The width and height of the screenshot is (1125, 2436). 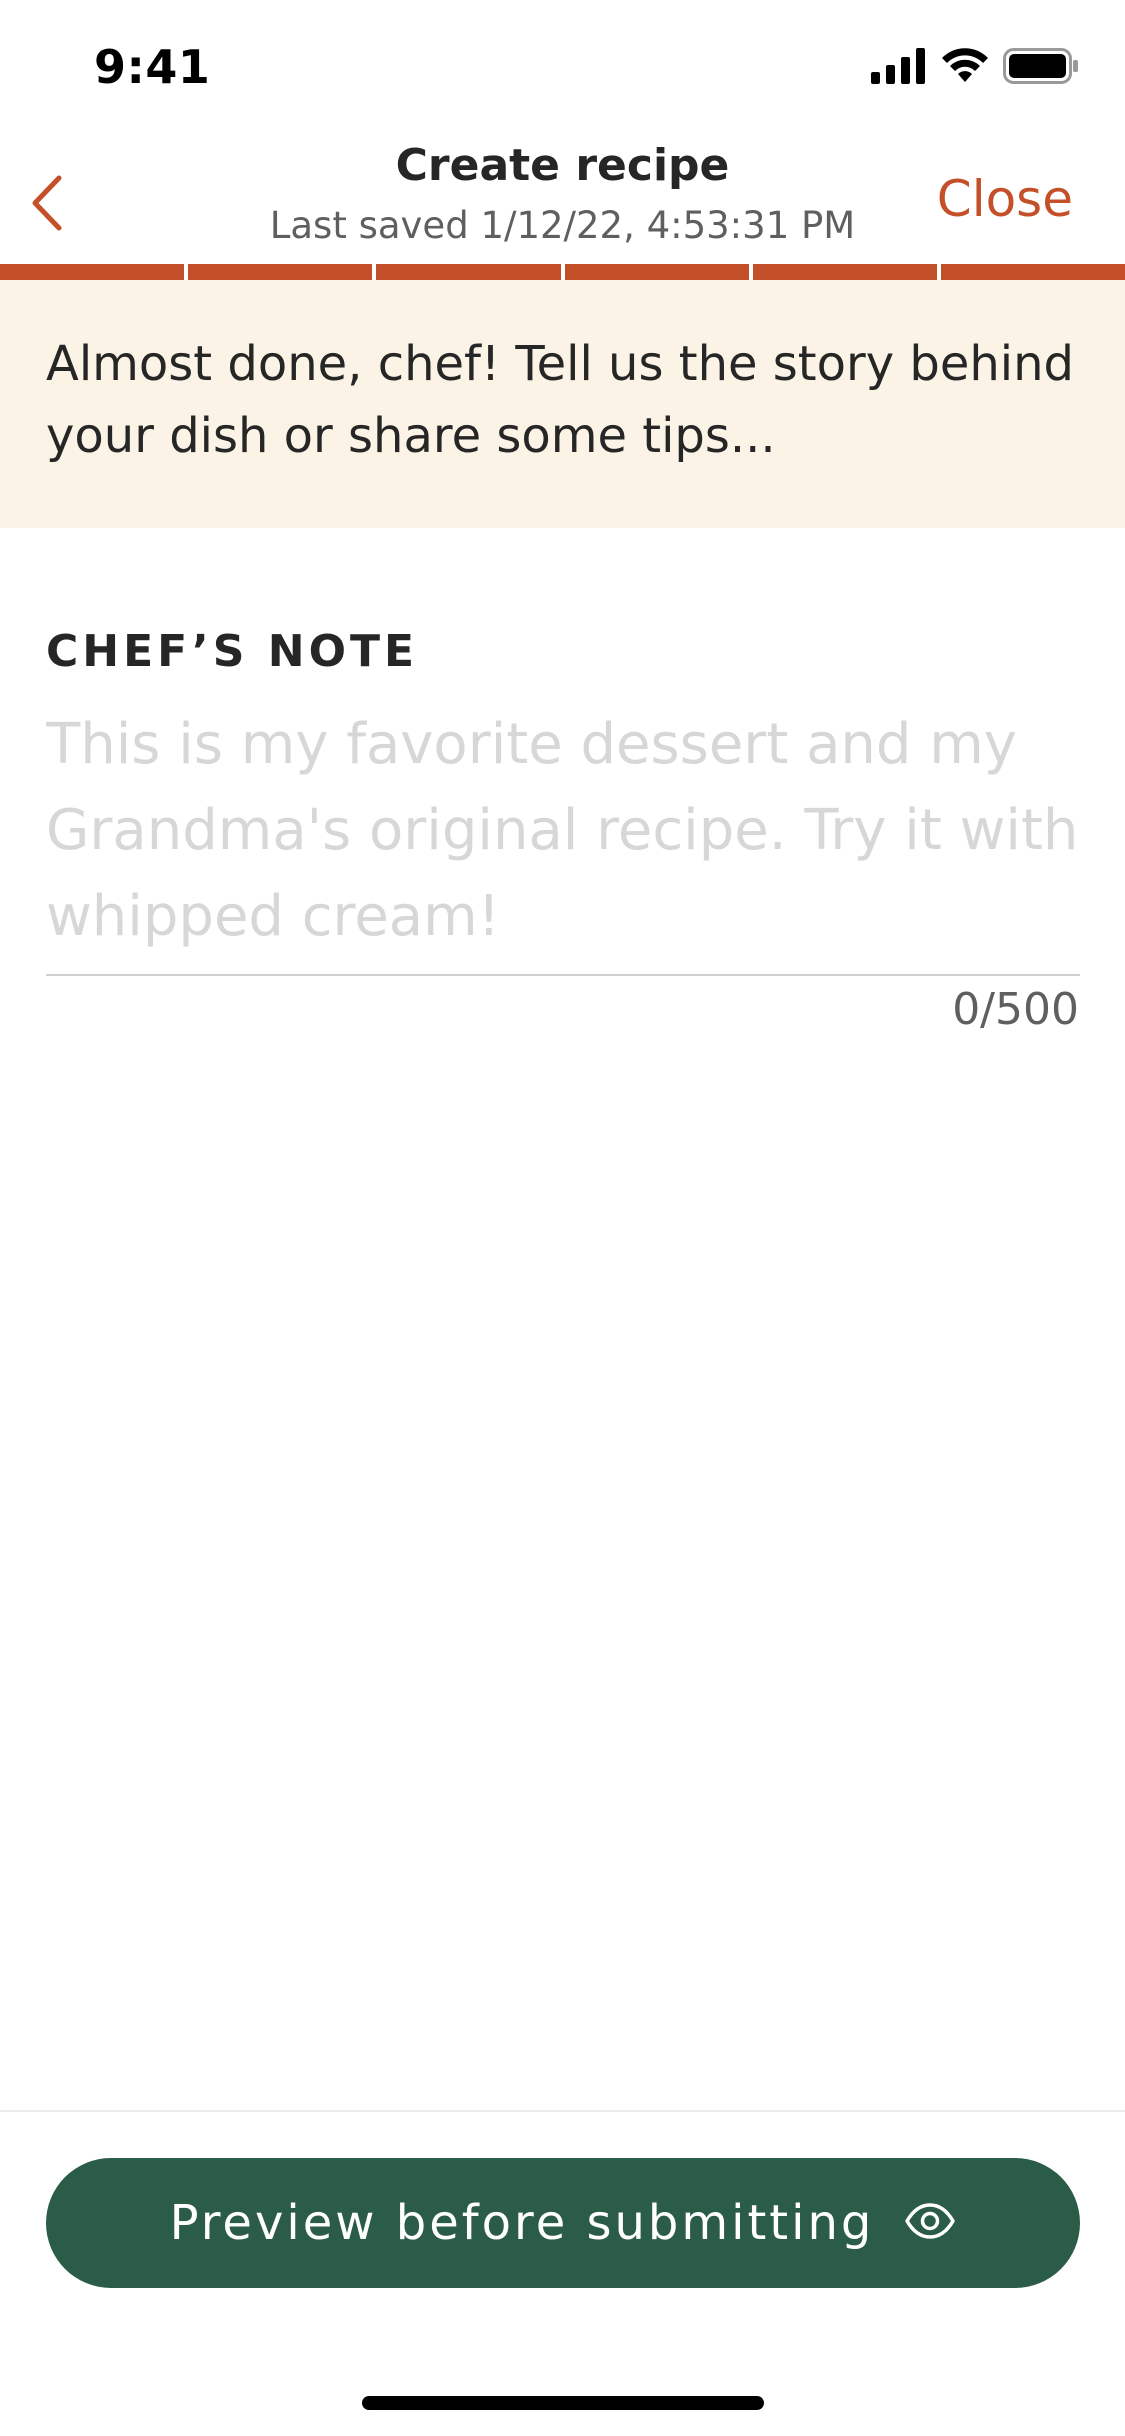 I want to click on preview-before-submitting-button: Preview before submitting, so click(x=563, y=2223).